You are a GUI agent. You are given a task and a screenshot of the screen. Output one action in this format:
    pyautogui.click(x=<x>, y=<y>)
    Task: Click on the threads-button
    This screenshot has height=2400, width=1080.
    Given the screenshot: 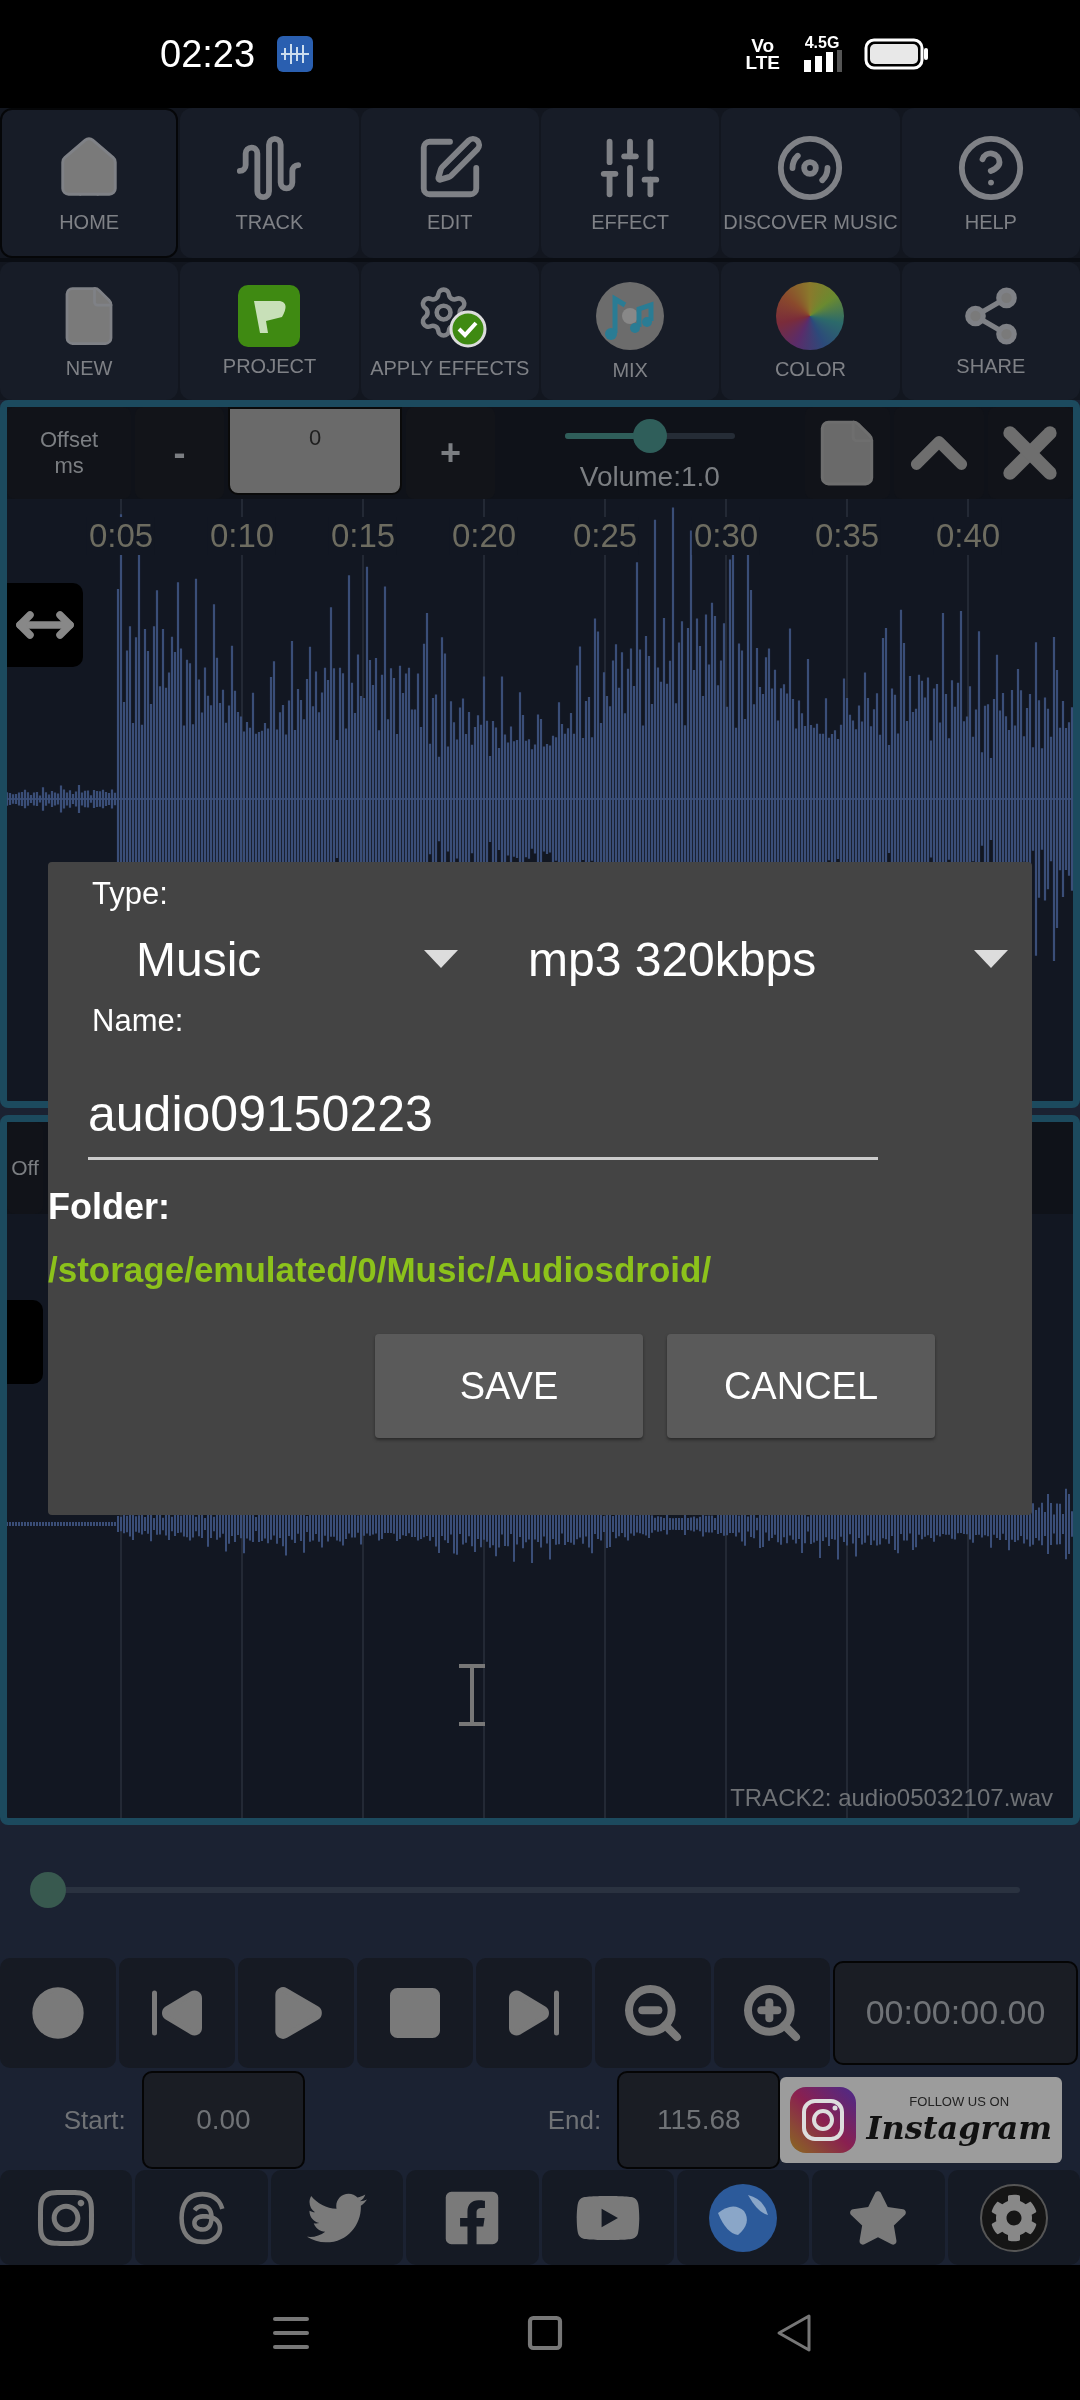 What is the action you would take?
    pyautogui.click(x=201, y=2217)
    